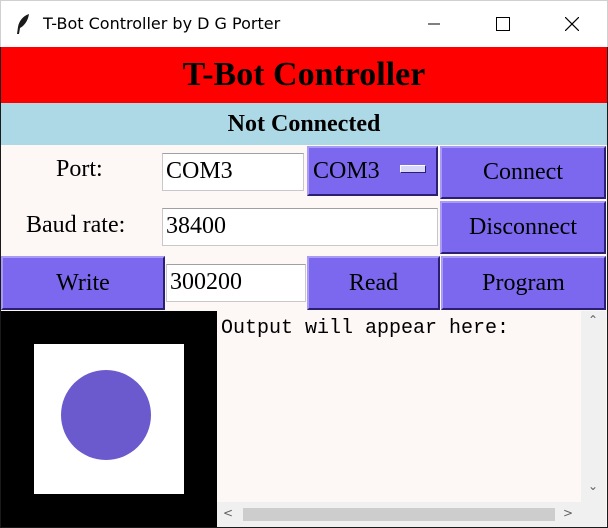 The height and width of the screenshot is (528, 608). I want to click on window-title: T-Bot Controller by D G Porter, so click(162, 23).